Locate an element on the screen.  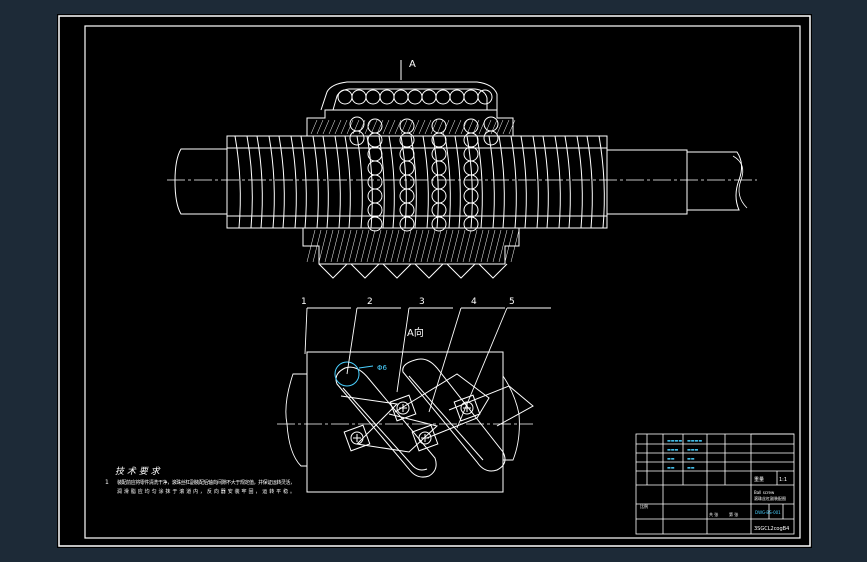
scale-value: 1:1 is located at coordinates (783, 480).